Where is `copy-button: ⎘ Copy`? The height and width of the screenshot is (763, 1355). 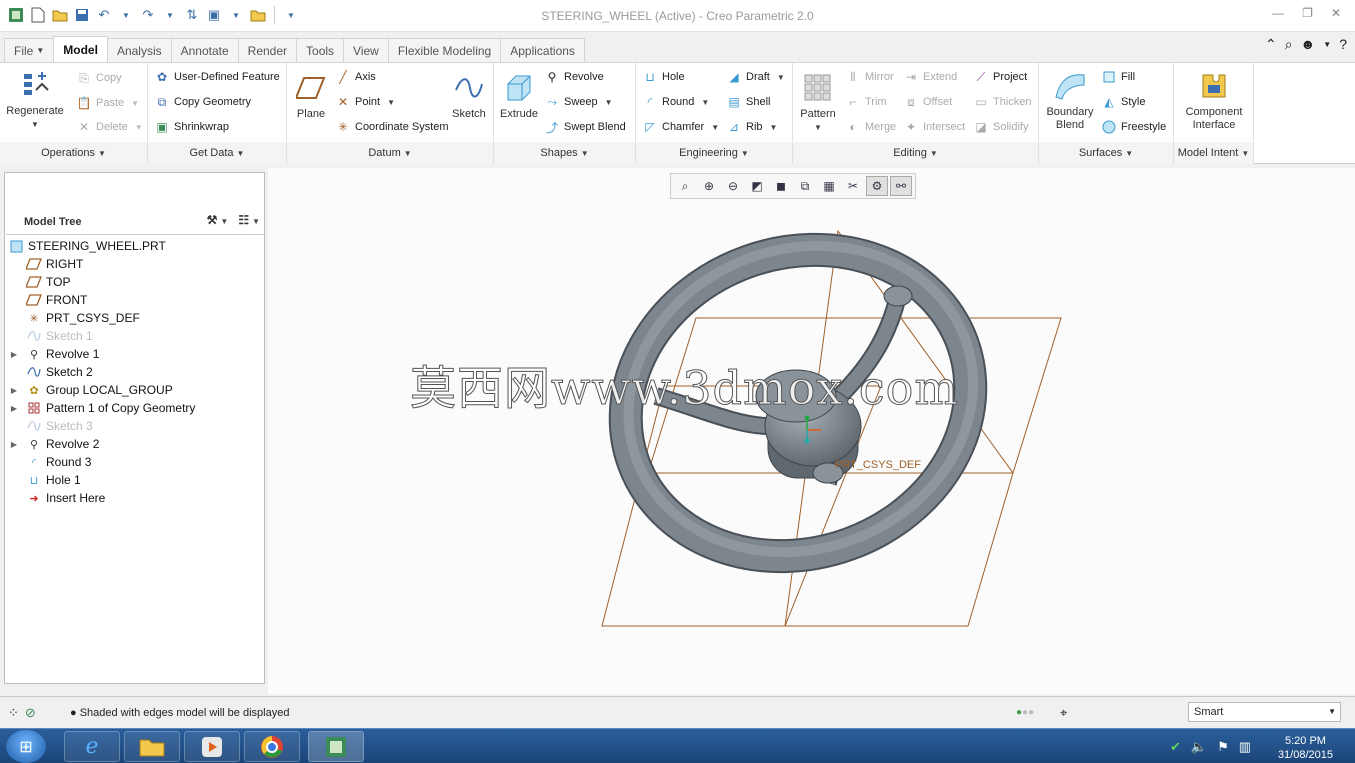
copy-button: ⎘ Copy is located at coordinates (99, 78).